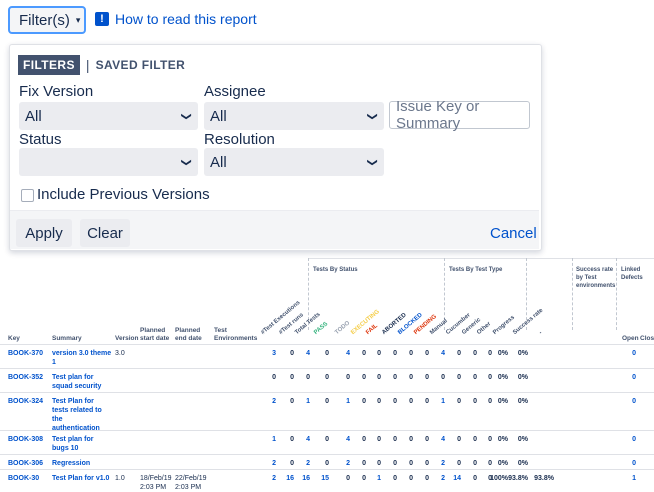 The image size is (654, 492). What do you see at coordinates (321, 328) in the screenshot?
I see `col-rotated-header: PASS` at bounding box center [321, 328].